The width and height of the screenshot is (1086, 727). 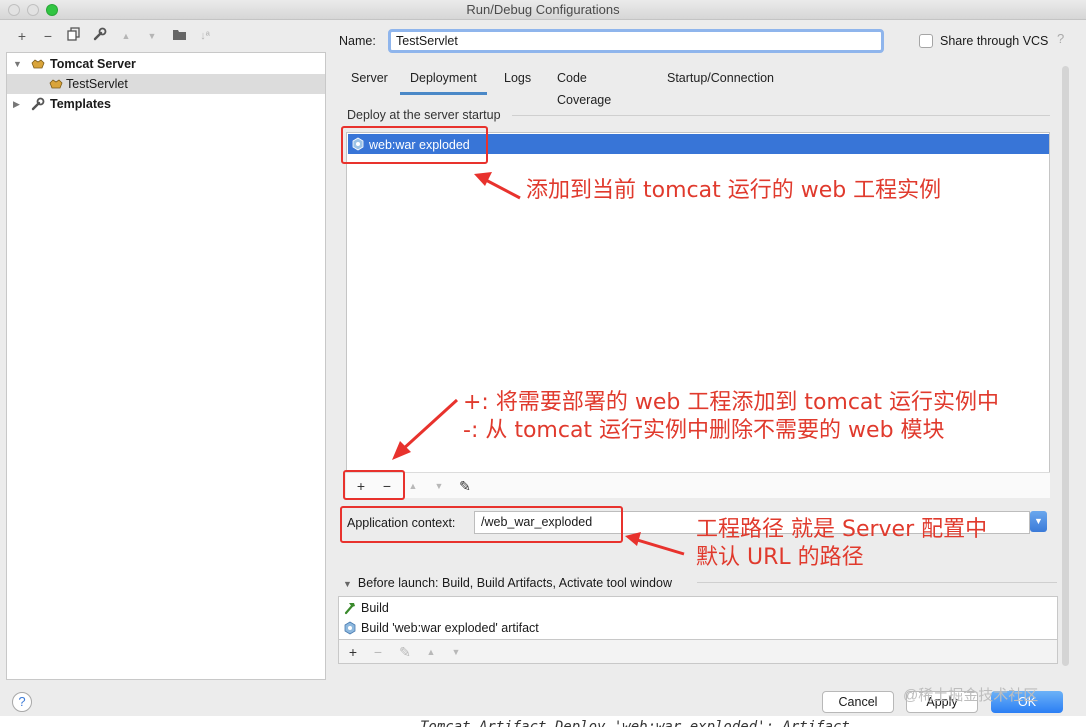 What do you see at coordinates (780, 557) in the screenshot?
I see `annotation-note-context-2: 默认 URL 的路径` at bounding box center [780, 557].